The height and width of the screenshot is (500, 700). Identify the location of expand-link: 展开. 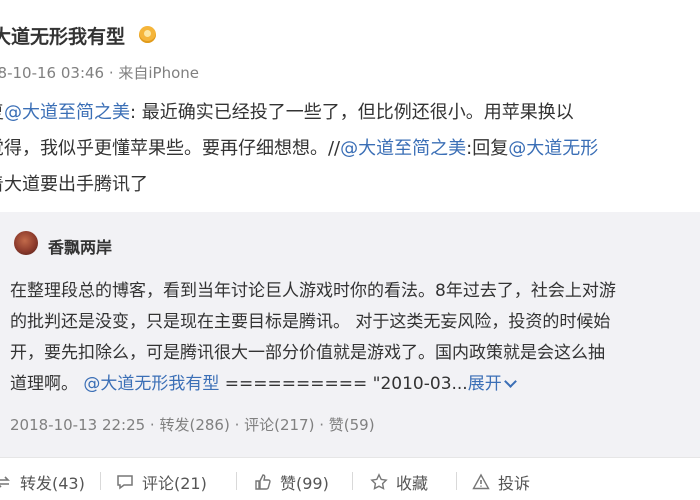
(492, 384).